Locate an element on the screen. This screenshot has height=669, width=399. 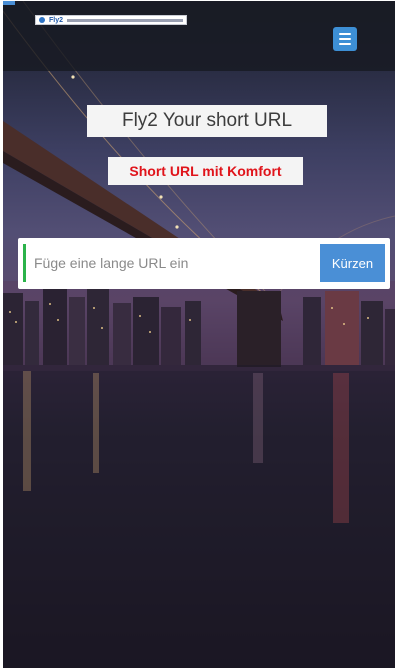
shorten-button: Kürzen is located at coordinates (352, 263).